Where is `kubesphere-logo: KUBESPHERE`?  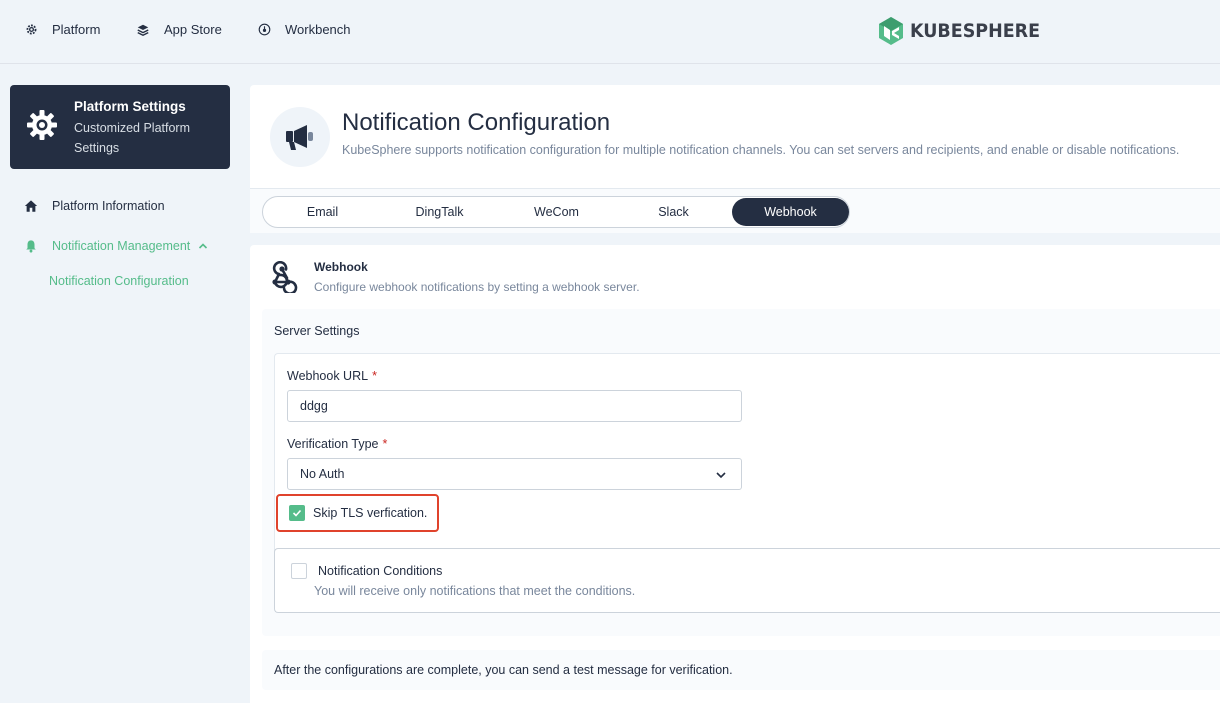 kubesphere-logo: KUBESPHERE is located at coordinates (964, 31).